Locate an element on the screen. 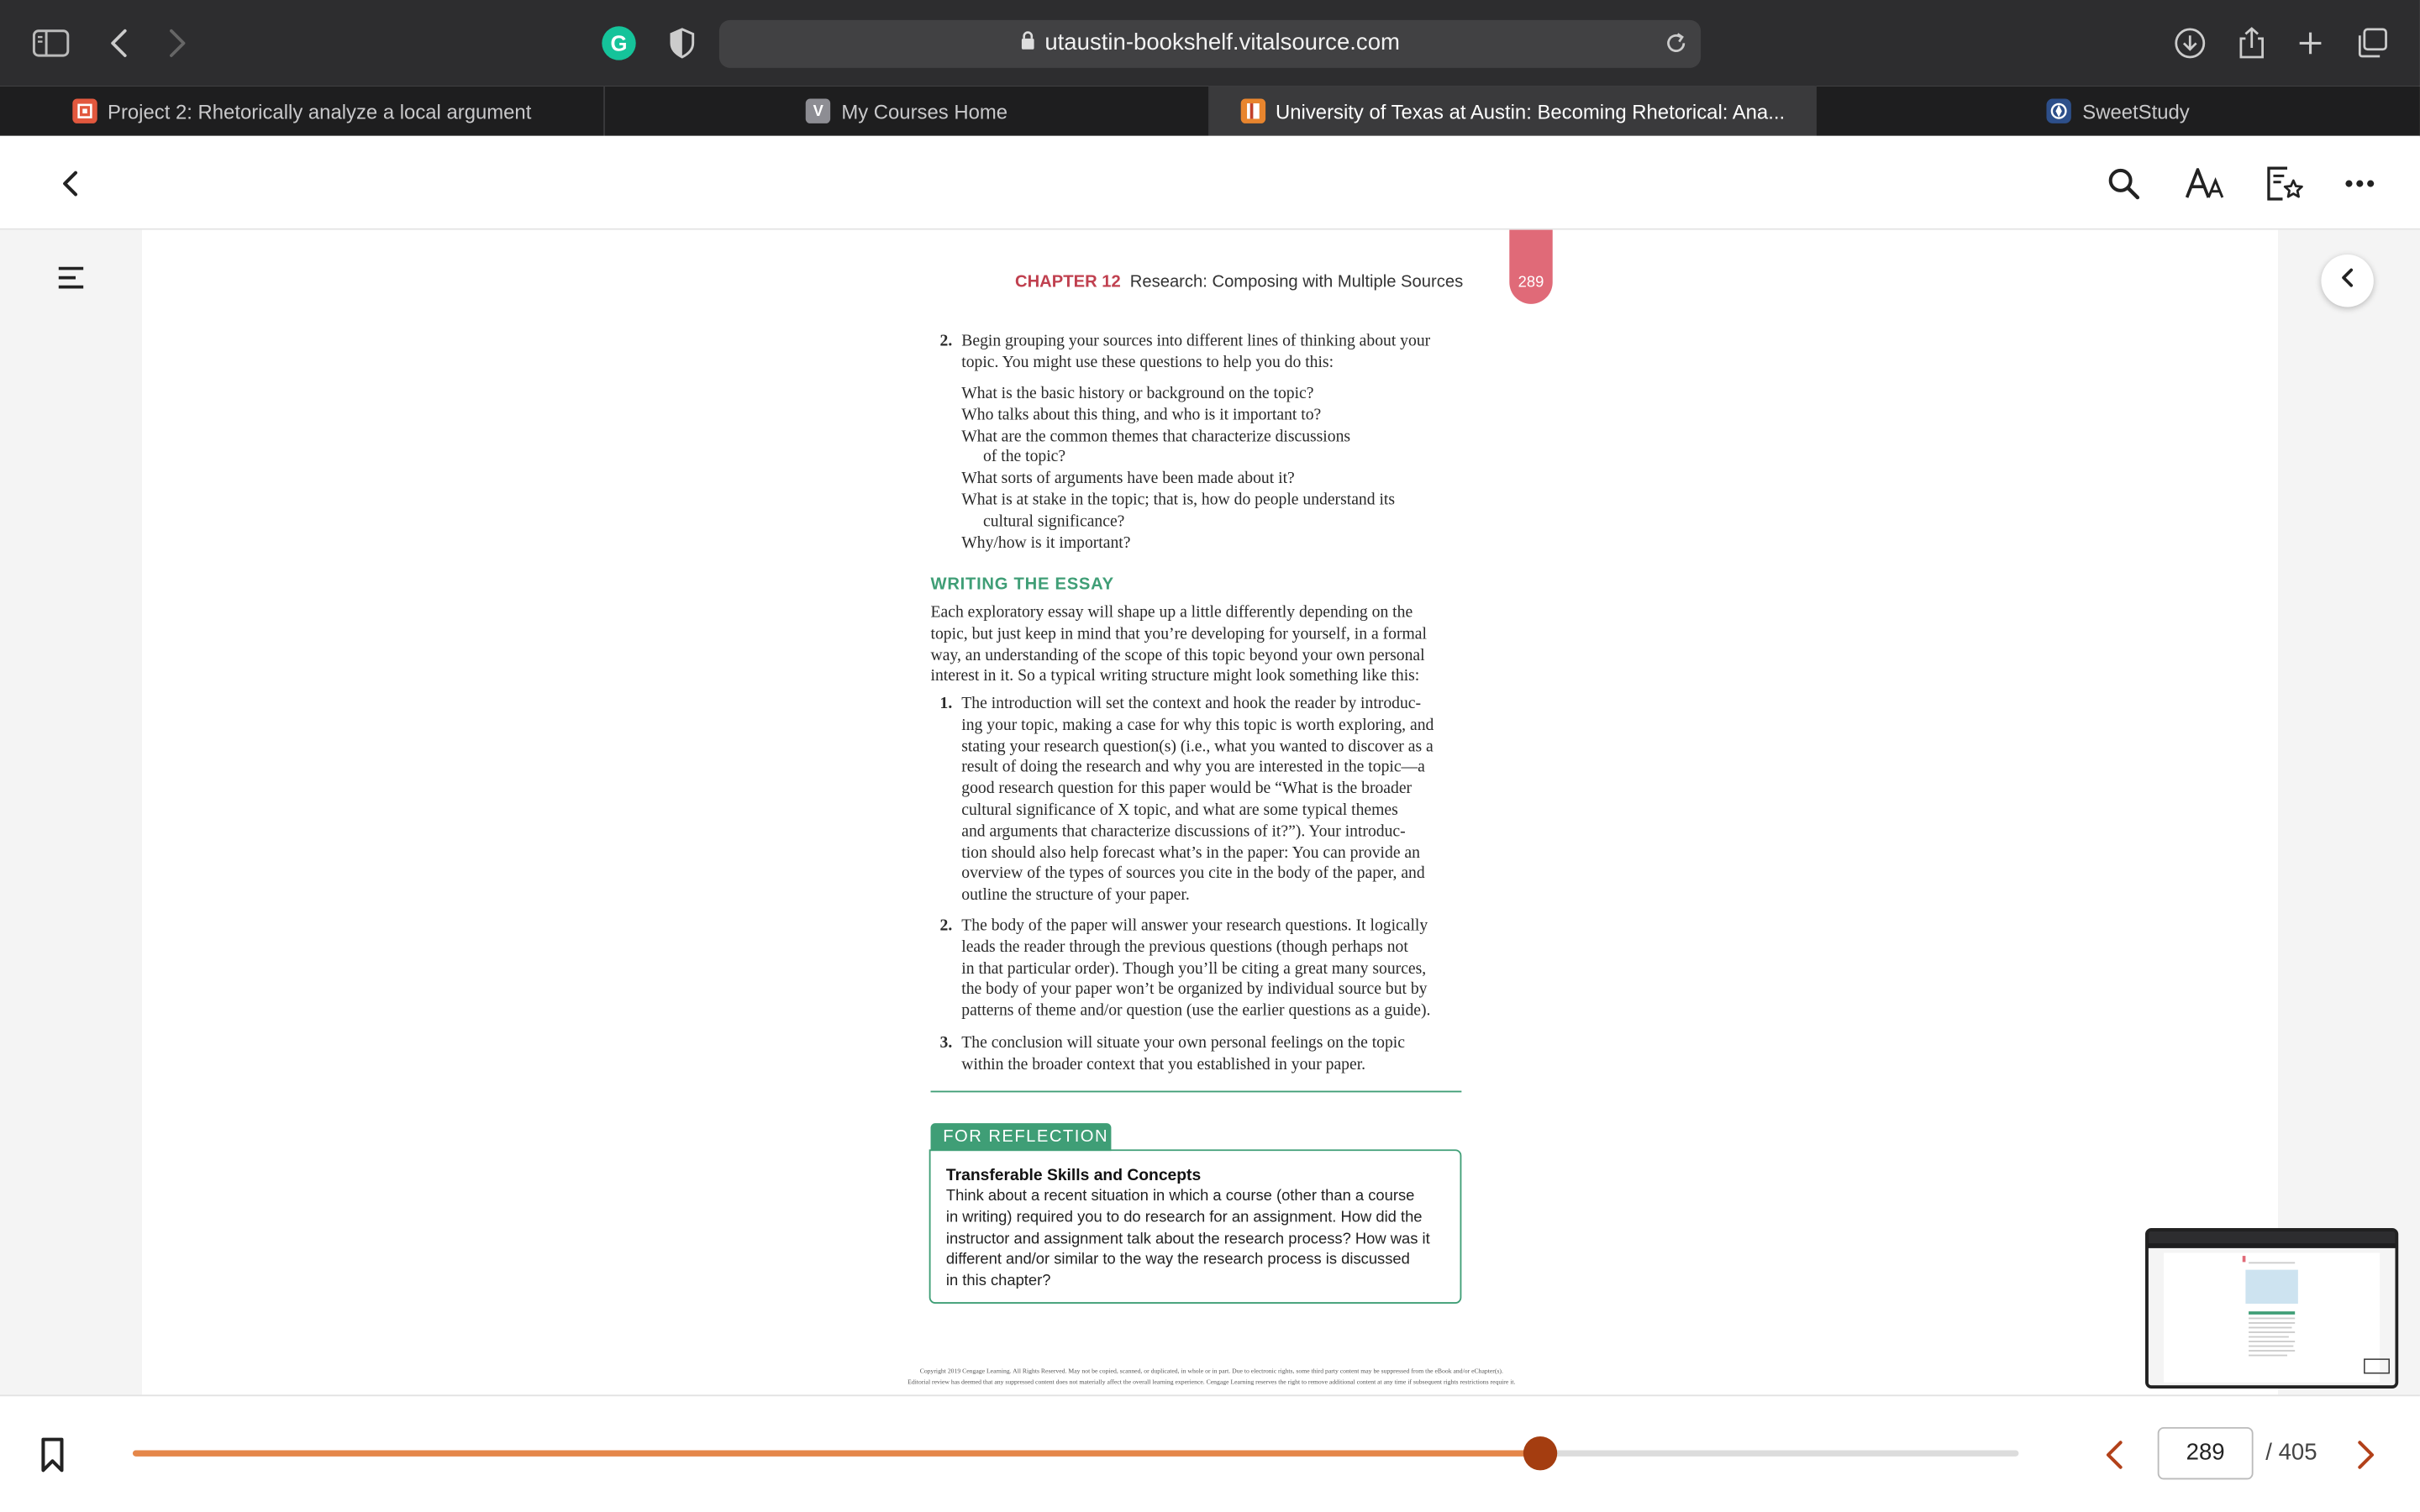 The height and width of the screenshot is (1512, 2420). page-total: / 405 is located at coordinates (2291, 1452).